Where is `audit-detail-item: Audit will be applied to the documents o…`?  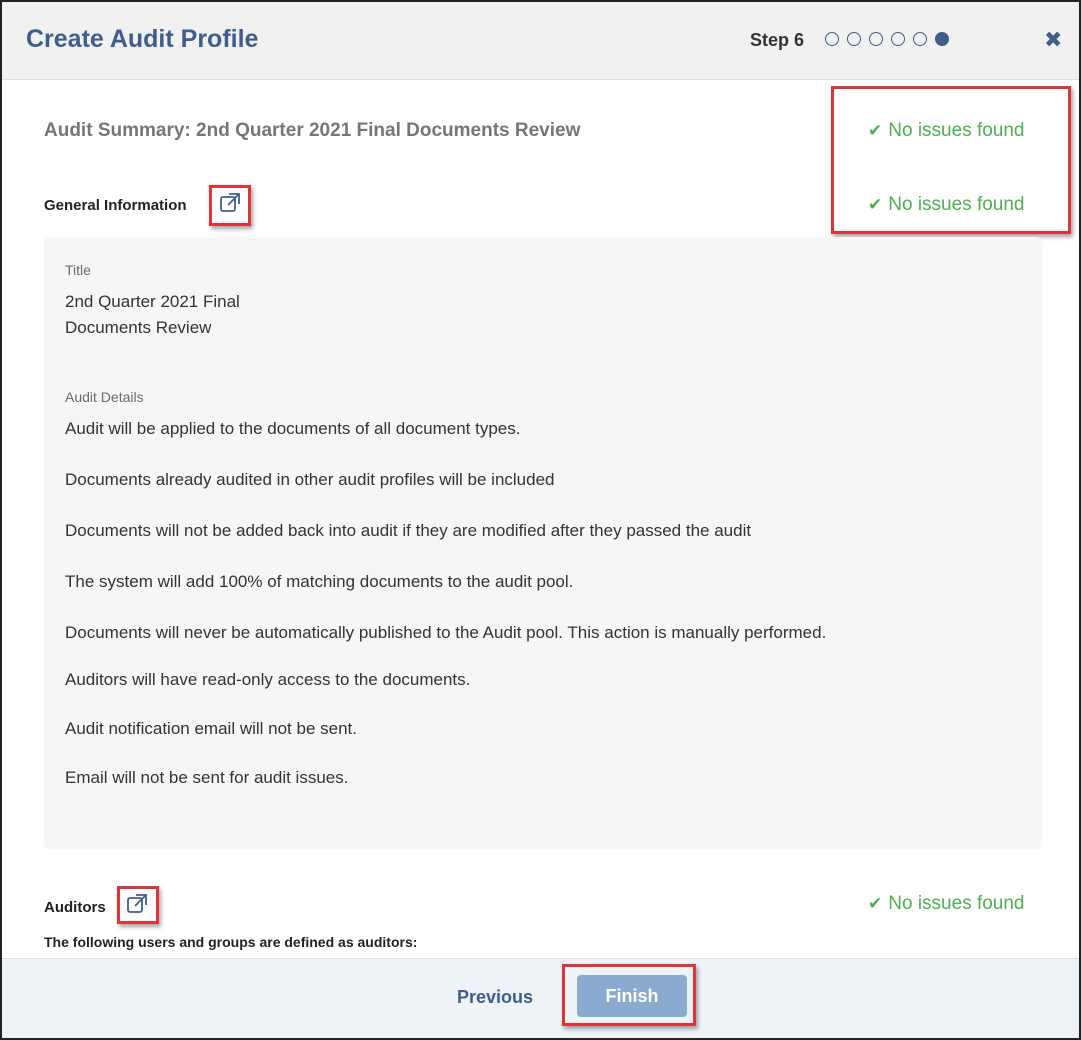 audit-detail-item: Audit will be applied to the documents o… is located at coordinates (293, 428).